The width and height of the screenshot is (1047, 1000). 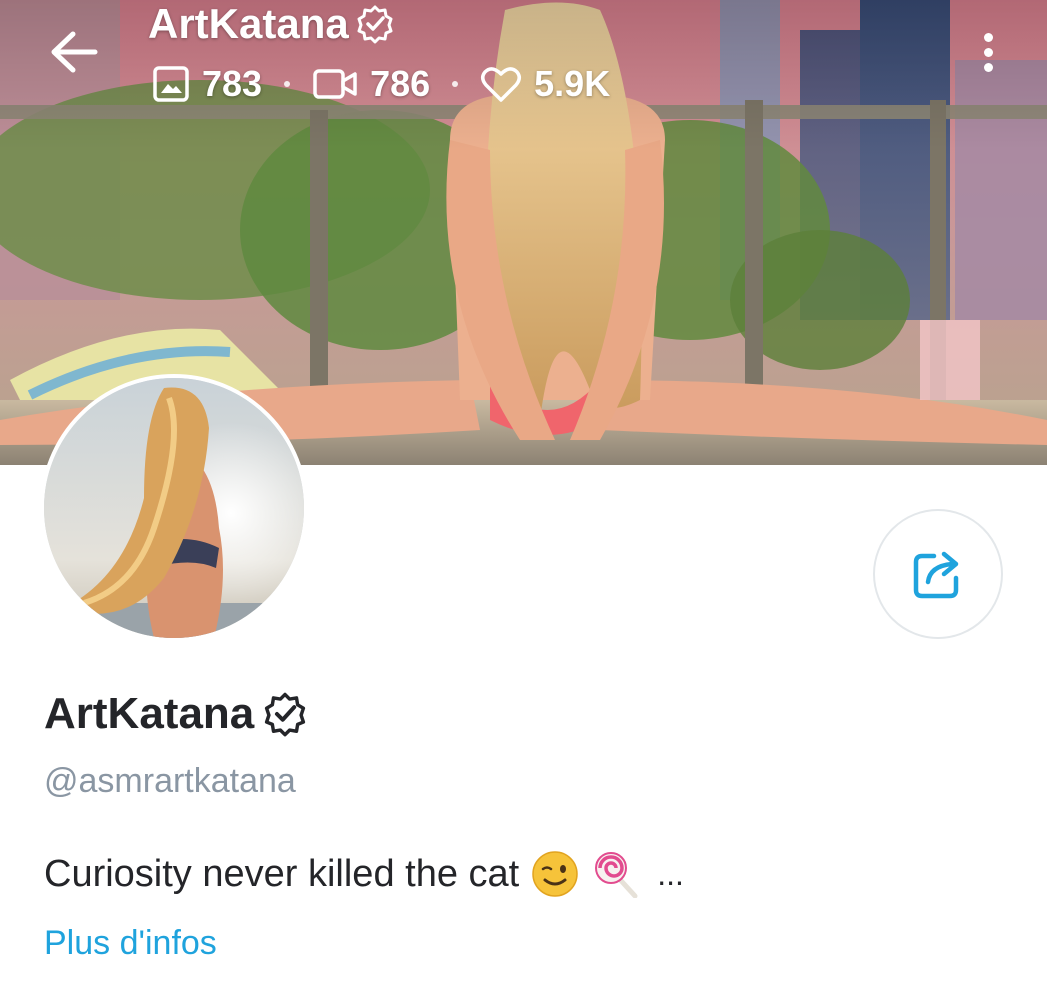 What do you see at coordinates (400, 83) in the screenshot?
I see `stat-videos-value: 786` at bounding box center [400, 83].